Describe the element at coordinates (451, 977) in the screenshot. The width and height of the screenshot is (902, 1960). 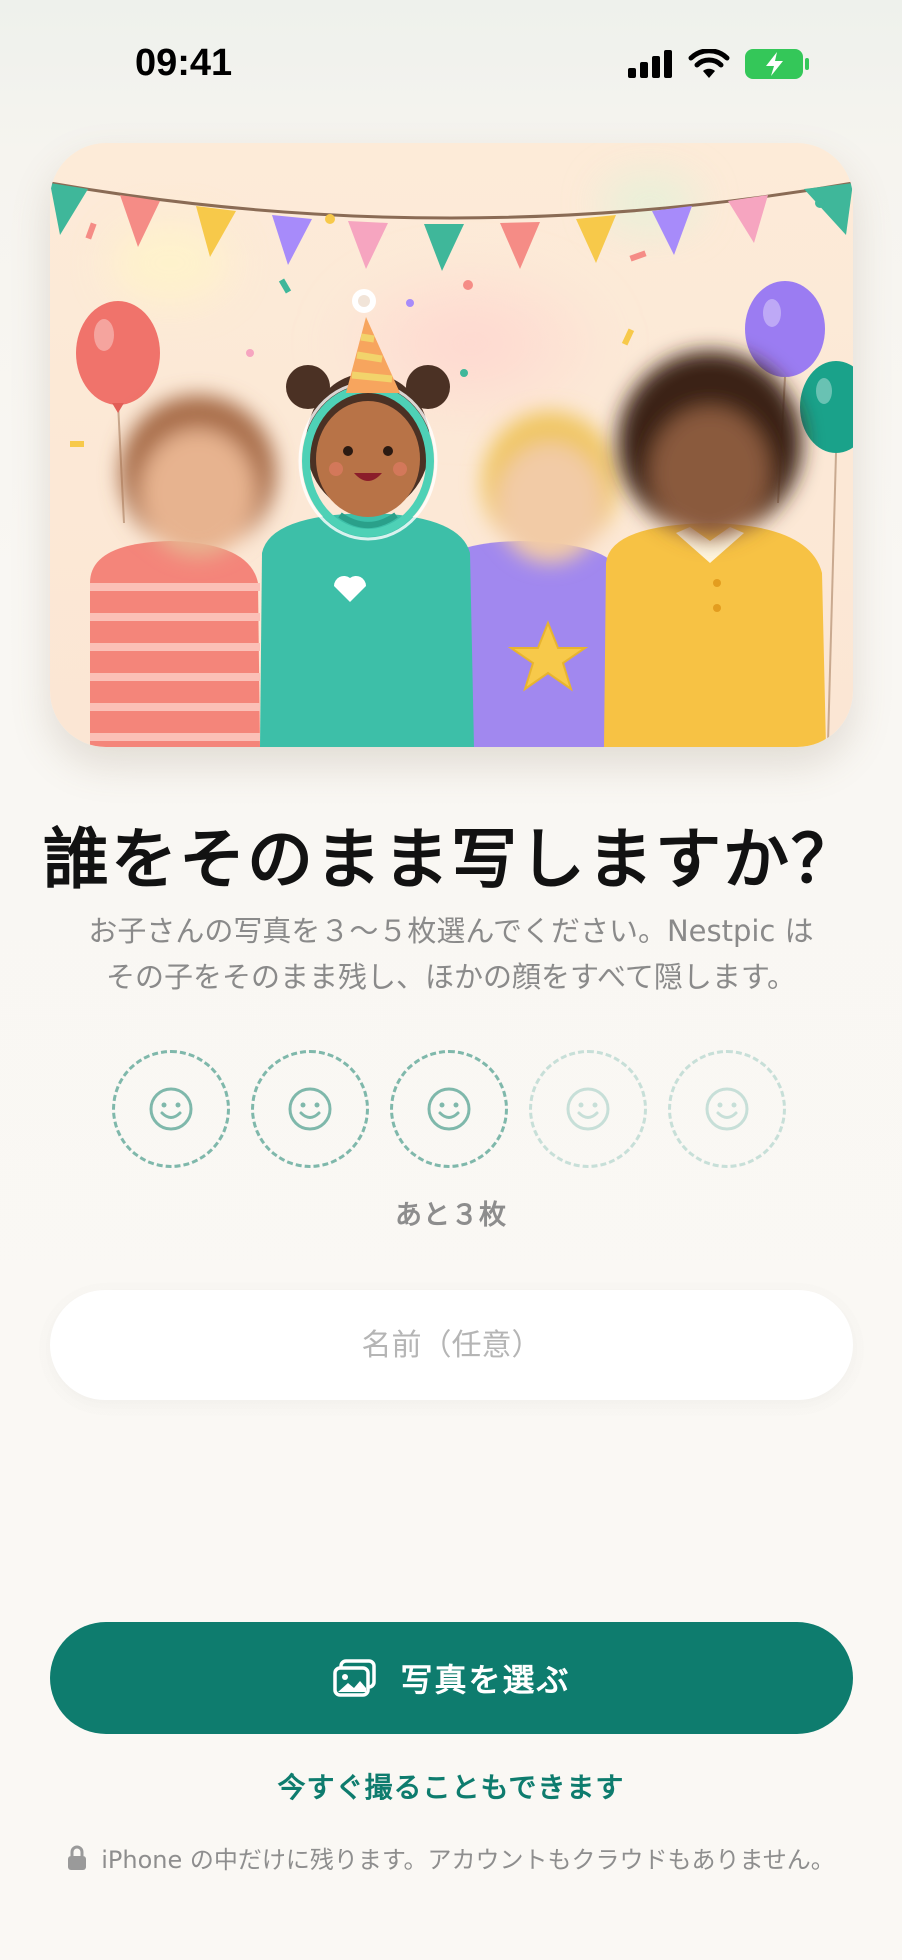
I see `subtitle-line-2: その子をそのまま残し、ほかの顔をすべて隠します。` at that location.